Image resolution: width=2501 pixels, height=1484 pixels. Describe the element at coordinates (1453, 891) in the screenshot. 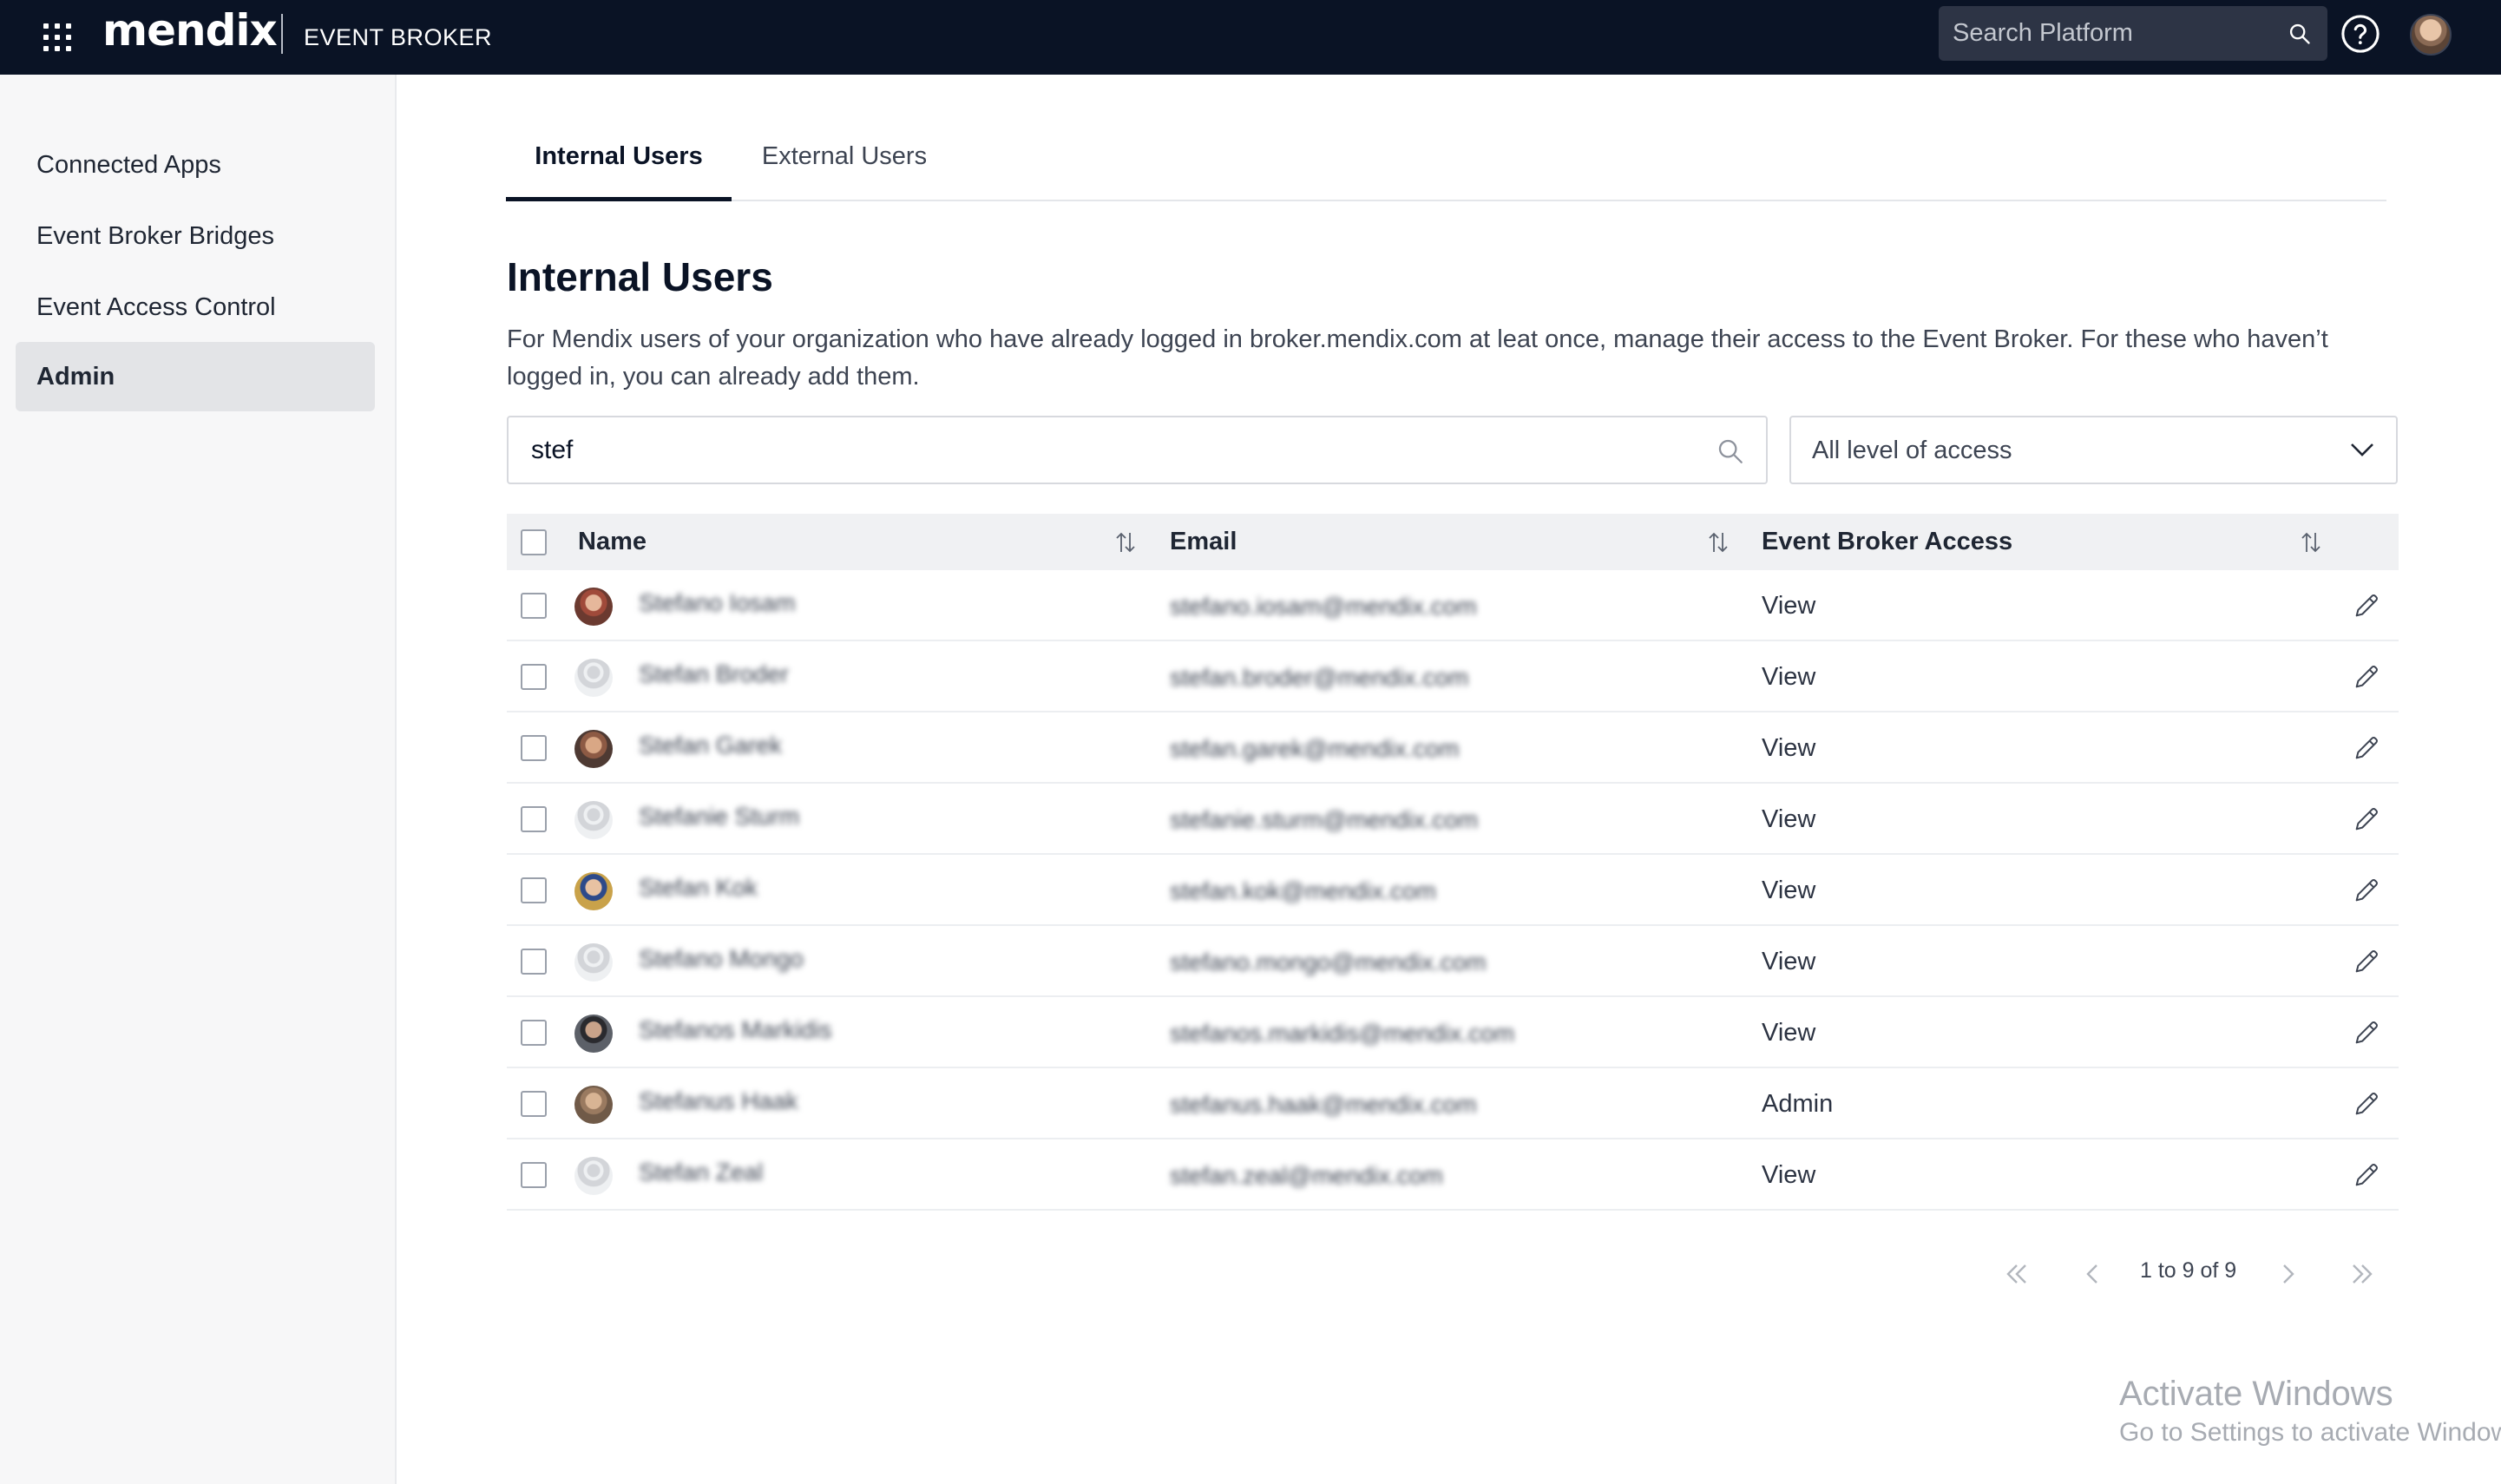

I see `table-row: Stefan Kok stefan.kok@mendix.com View` at that location.